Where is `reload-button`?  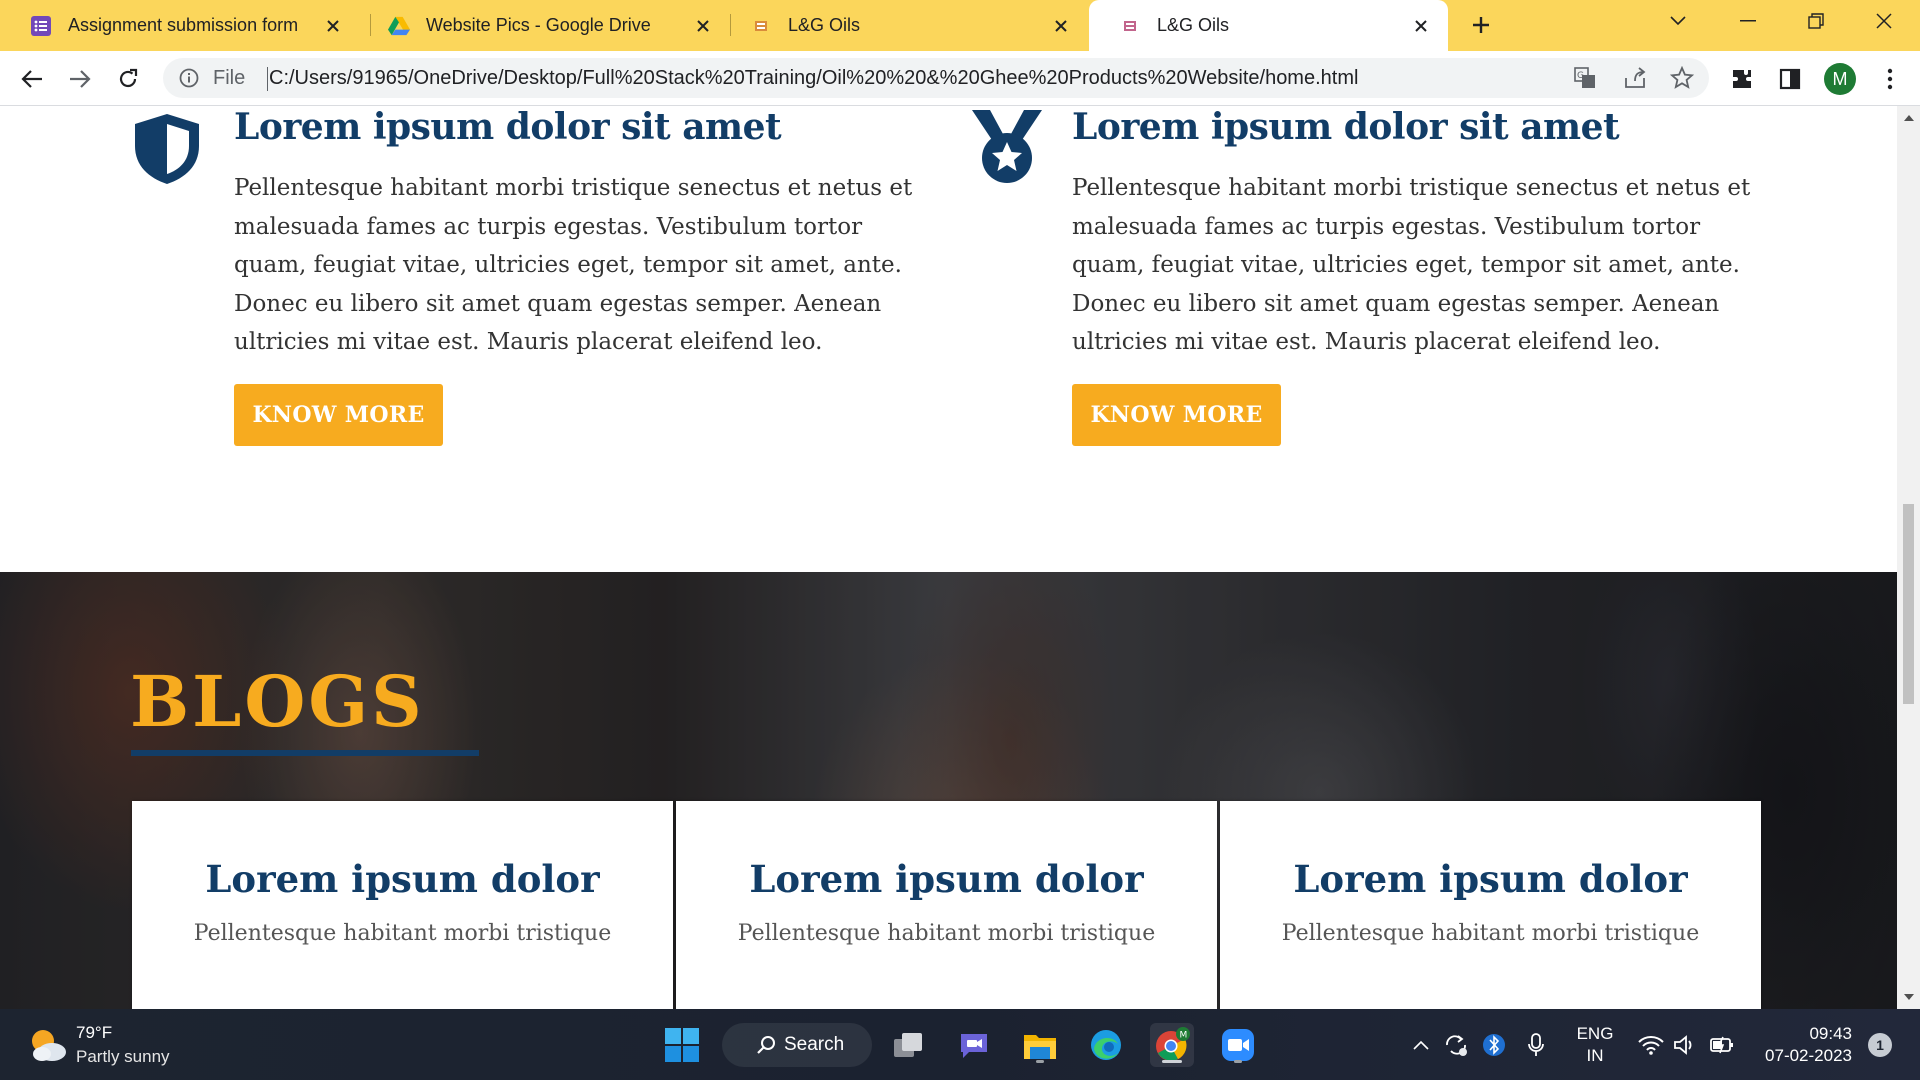 reload-button is located at coordinates (128, 79).